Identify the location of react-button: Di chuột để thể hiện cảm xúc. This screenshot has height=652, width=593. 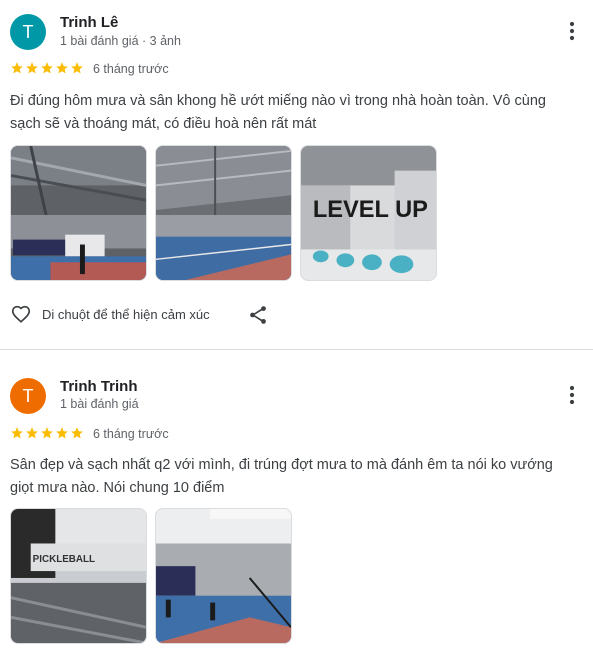
(110, 314).